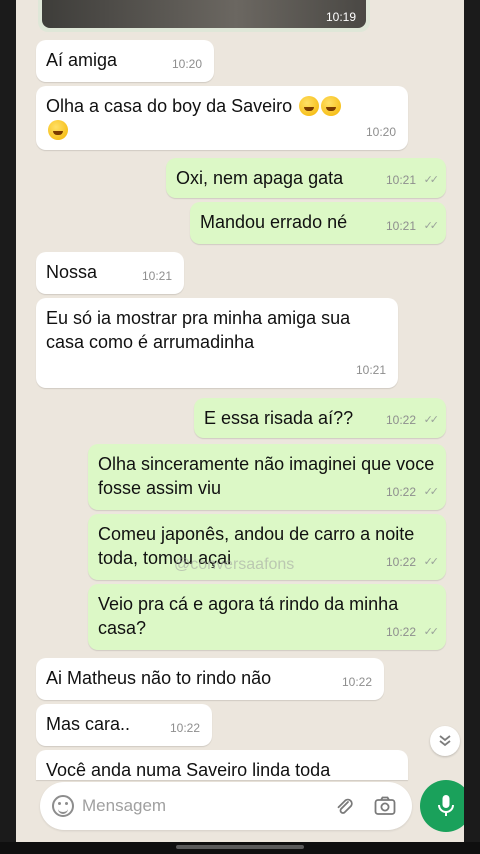 This screenshot has width=480, height=854. I want to click on paperclip-icon, so click(344, 806).